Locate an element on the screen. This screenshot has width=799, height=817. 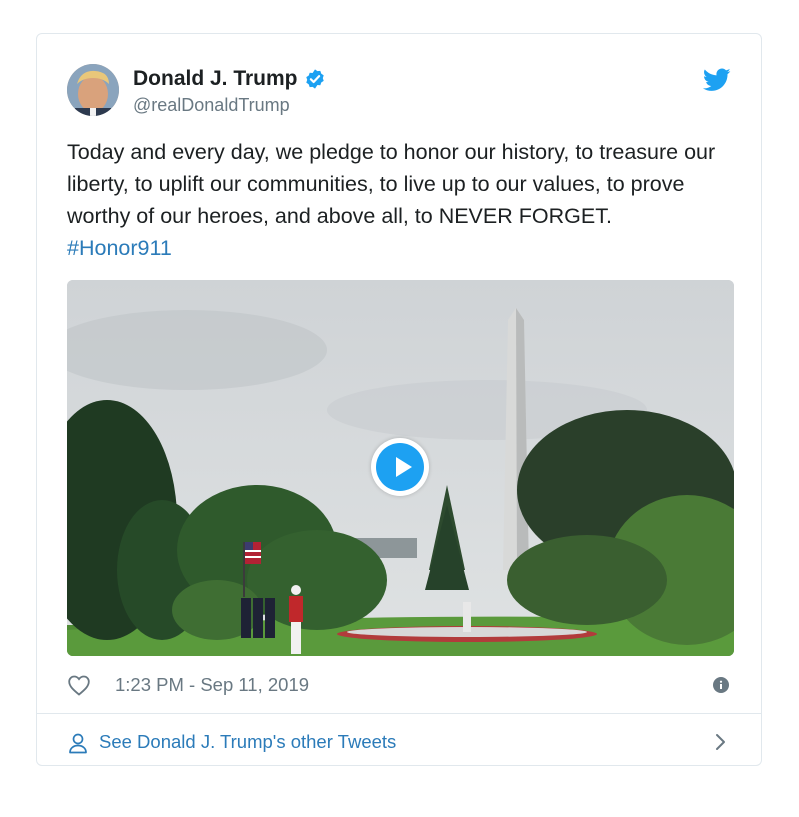
divider is located at coordinates (399, 713).